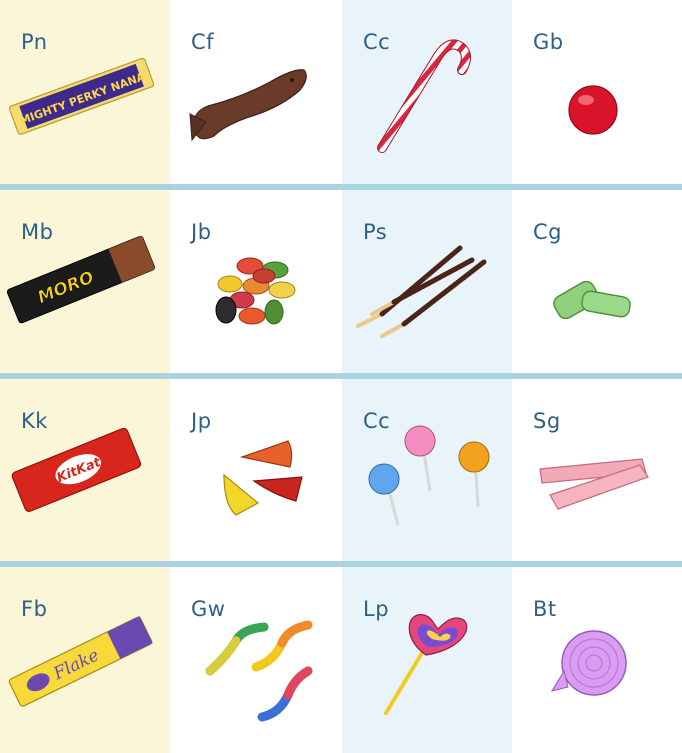  I want to click on gumball-icon, so click(593, 110).